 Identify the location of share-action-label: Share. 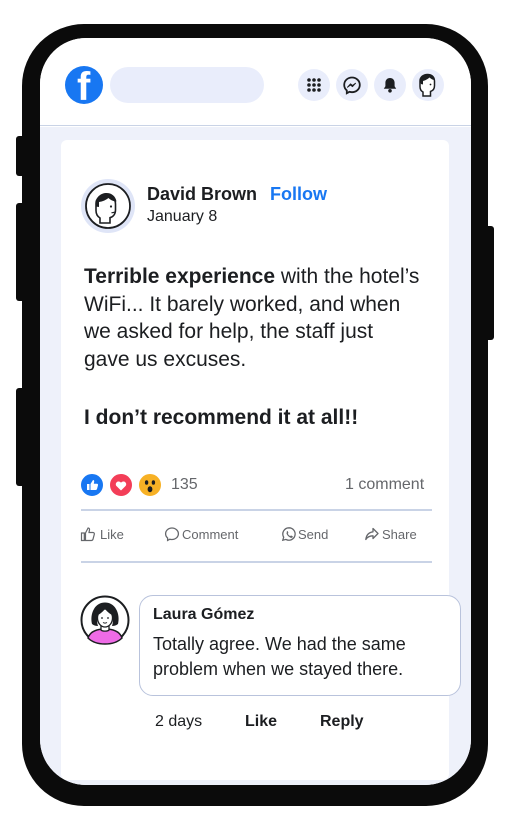
(399, 534).